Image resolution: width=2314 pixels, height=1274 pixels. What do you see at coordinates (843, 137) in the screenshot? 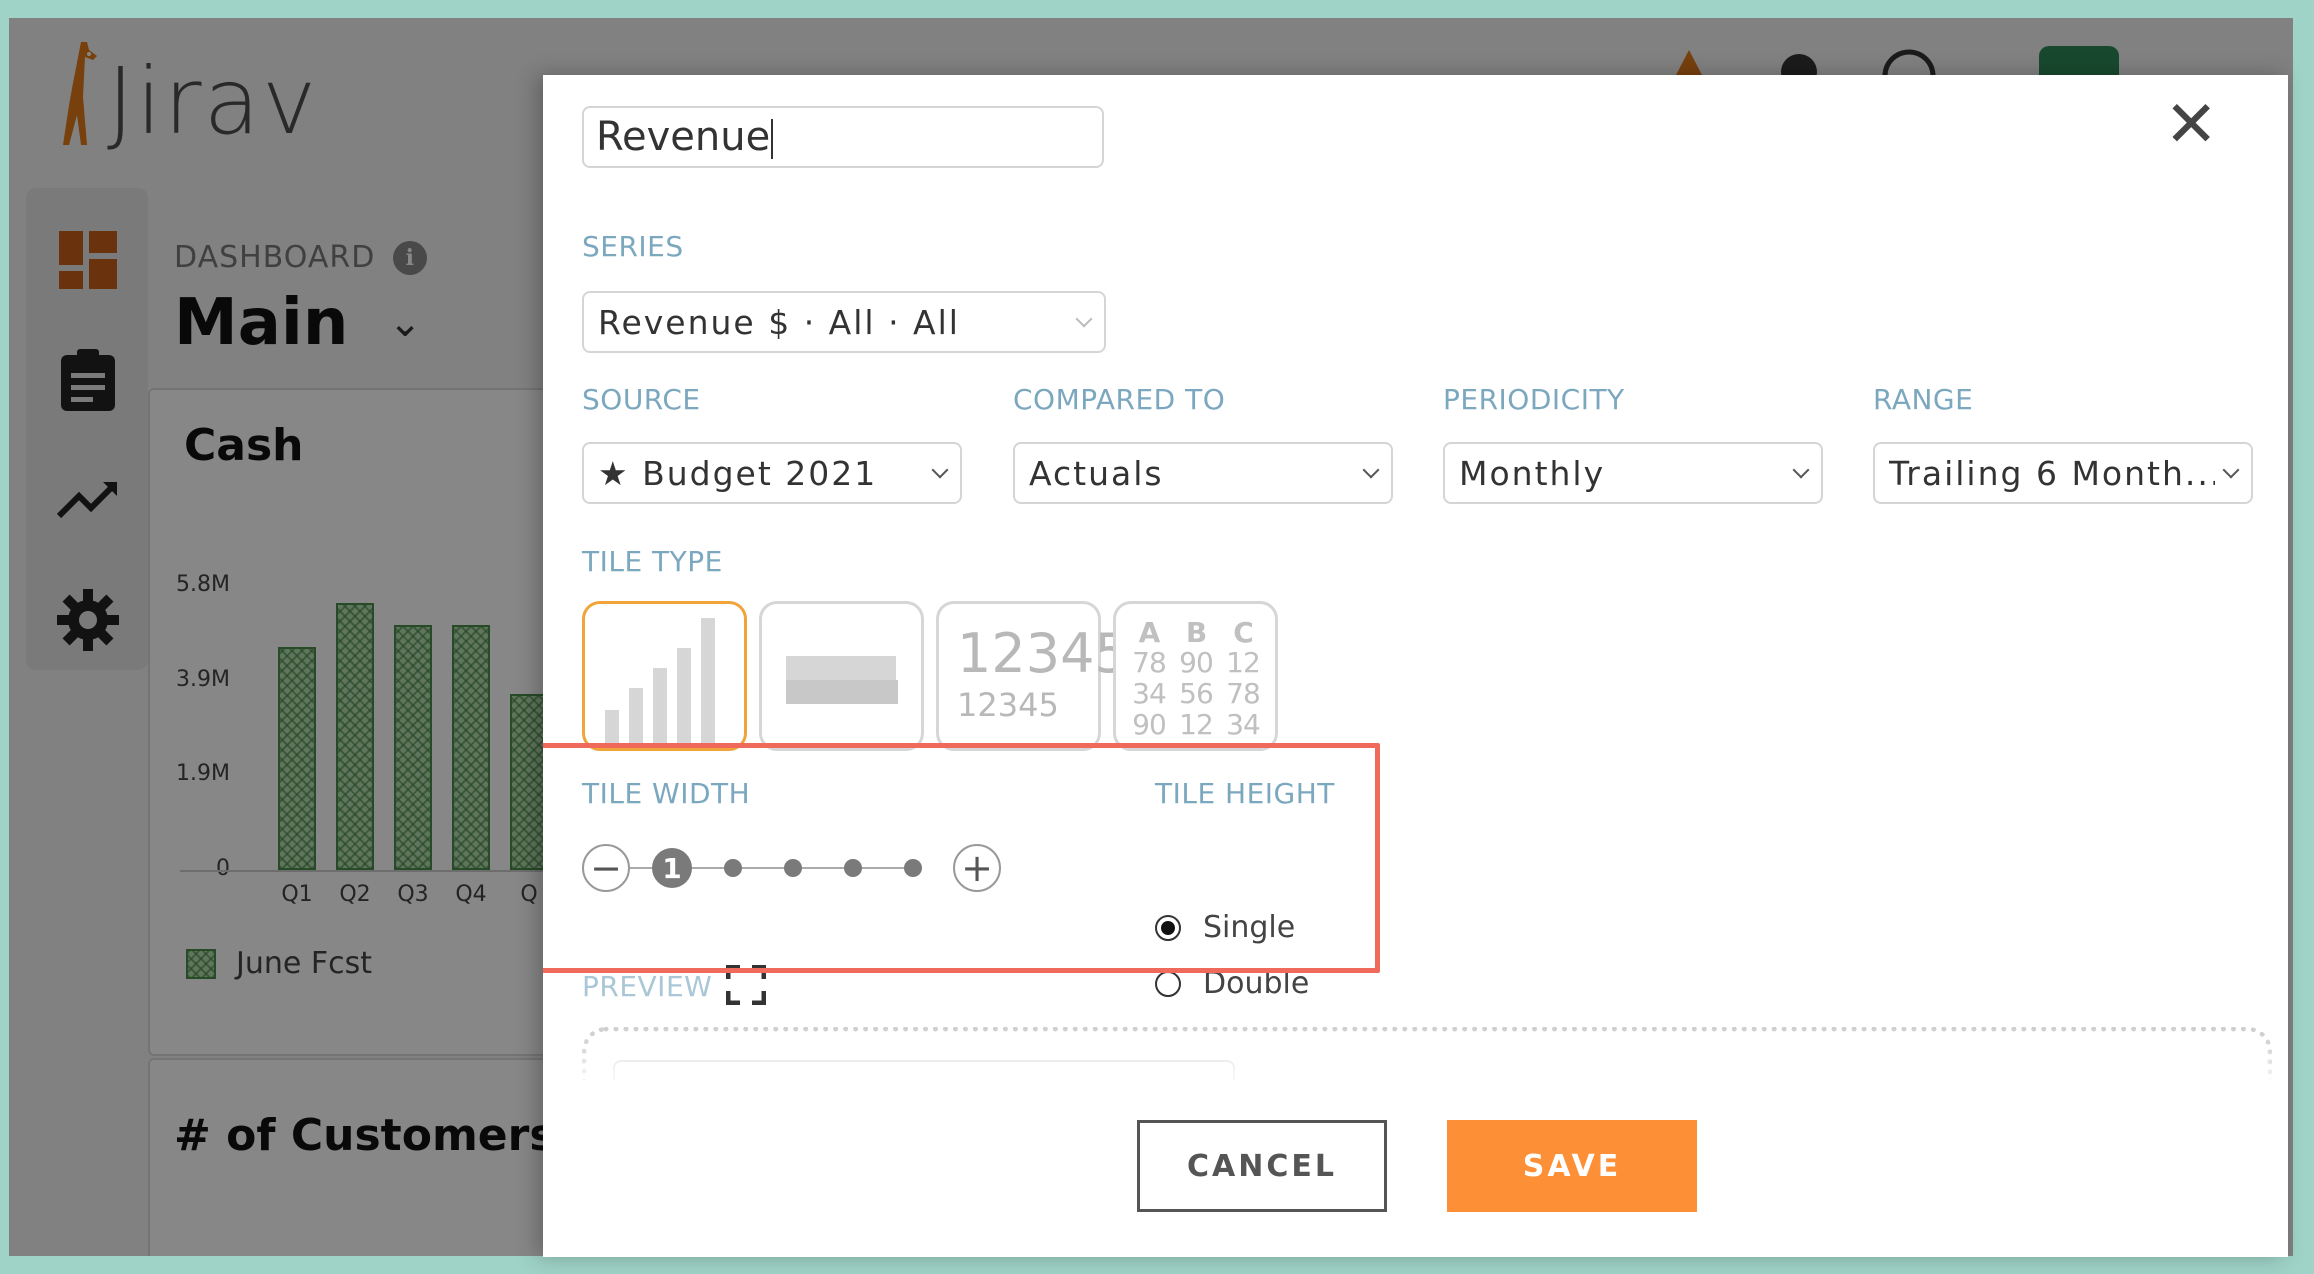
I see `tile-title-input: Revenue` at bounding box center [843, 137].